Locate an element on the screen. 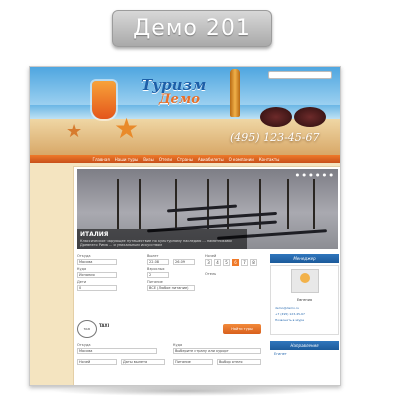 This screenshot has height=400, width=400. bottom-from-select: Москва is located at coordinates (117, 351).